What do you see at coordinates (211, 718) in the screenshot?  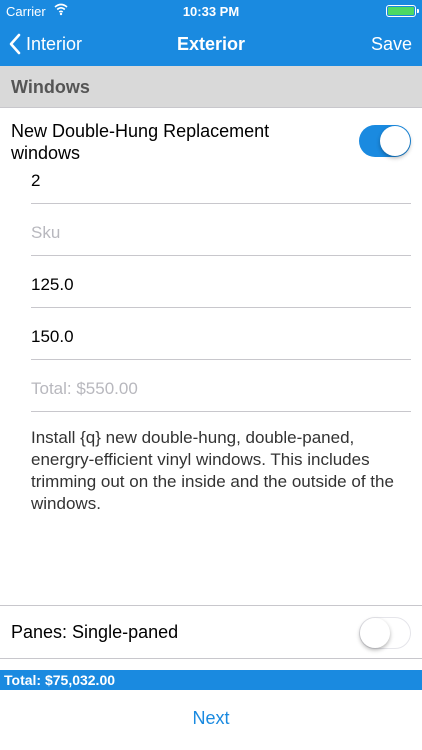 I see `next-button: Next` at bounding box center [211, 718].